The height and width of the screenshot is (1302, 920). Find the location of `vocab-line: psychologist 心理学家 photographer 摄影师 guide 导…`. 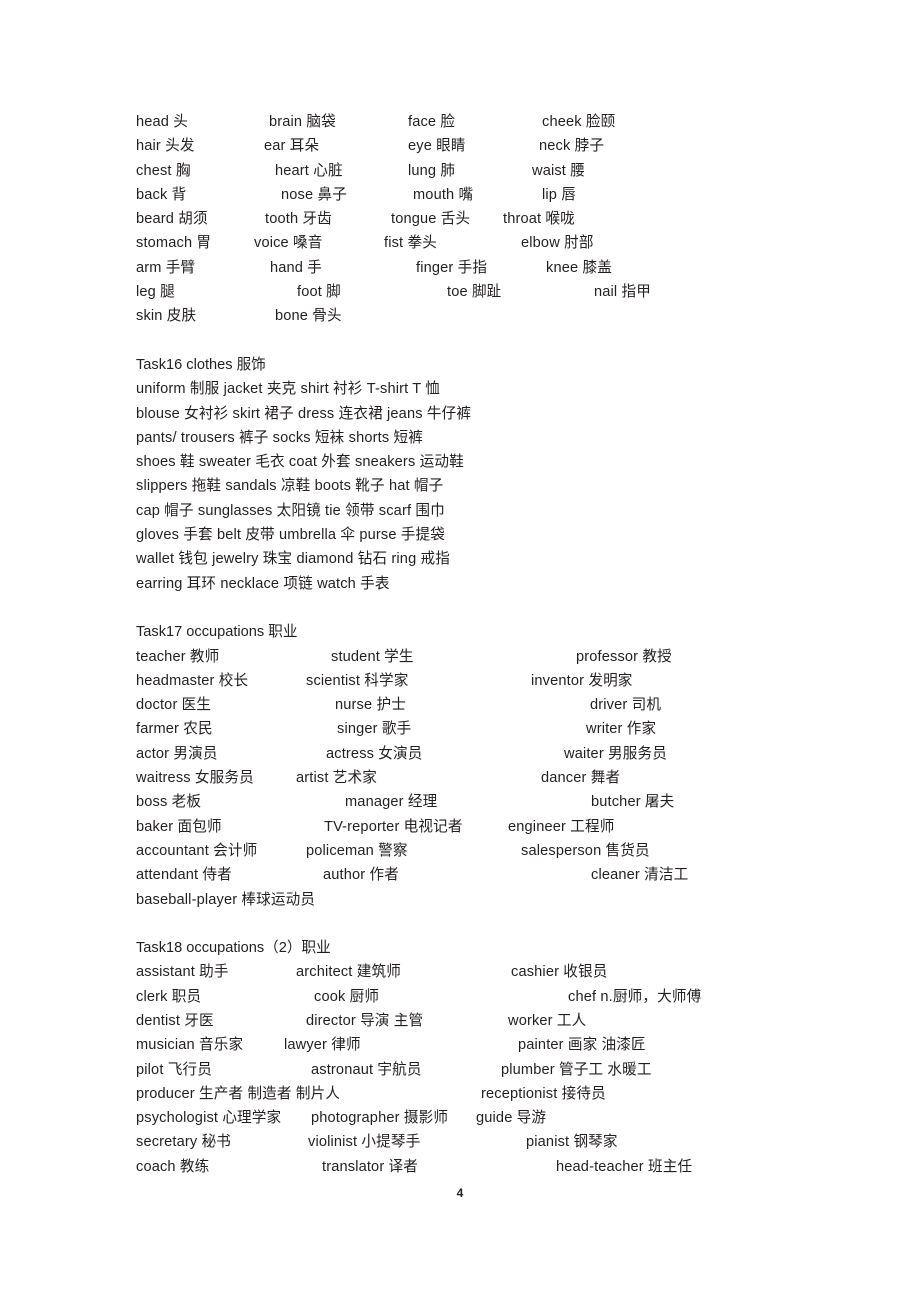

vocab-line: psychologist 心理学家 photographer 摄影师 guide 导… is located at coordinates (486, 1118).